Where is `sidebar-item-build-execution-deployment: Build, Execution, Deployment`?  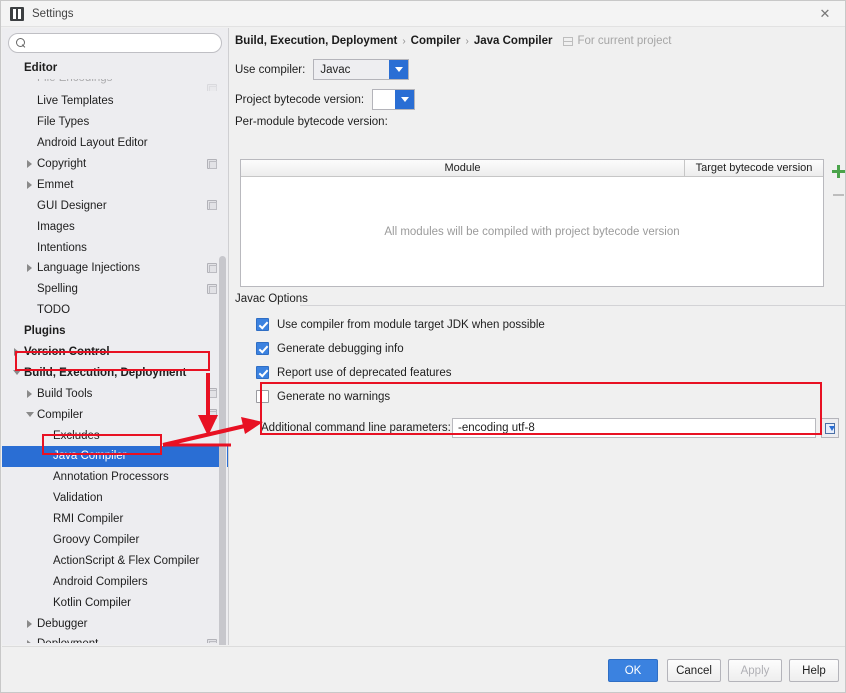
sidebar-item-build-execution-deployment: Build, Execution, Deployment is located at coordinates (115, 372).